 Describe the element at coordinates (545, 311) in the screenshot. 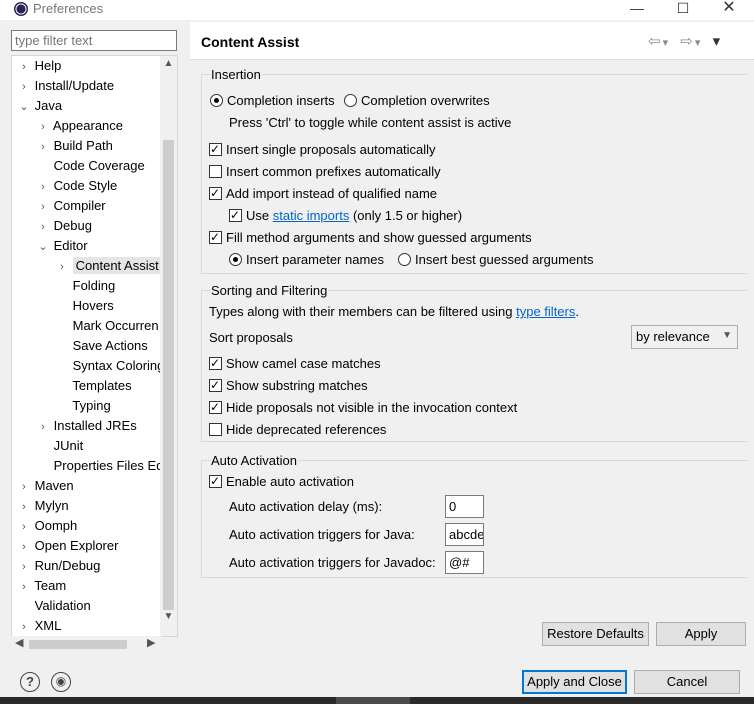

I see `type-filters-link: type filters` at that location.